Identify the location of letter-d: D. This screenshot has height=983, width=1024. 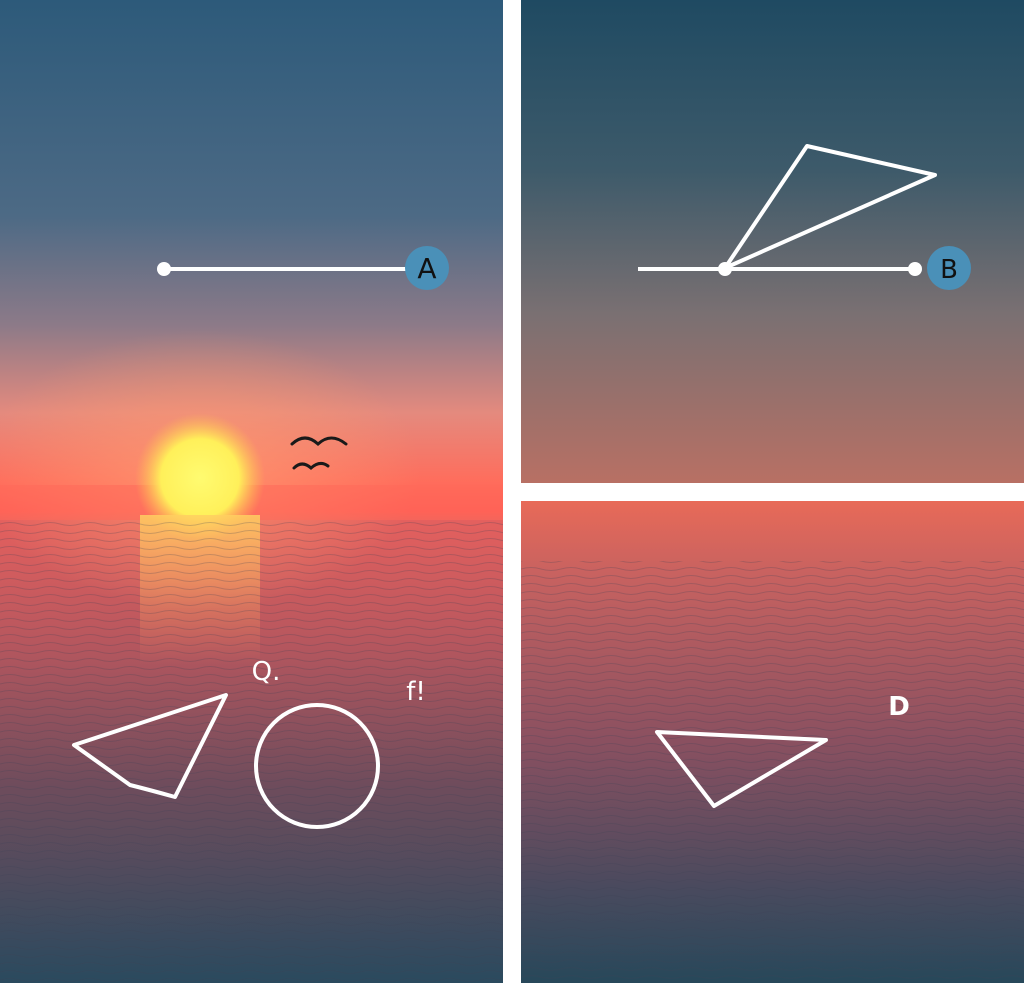
(899, 707).